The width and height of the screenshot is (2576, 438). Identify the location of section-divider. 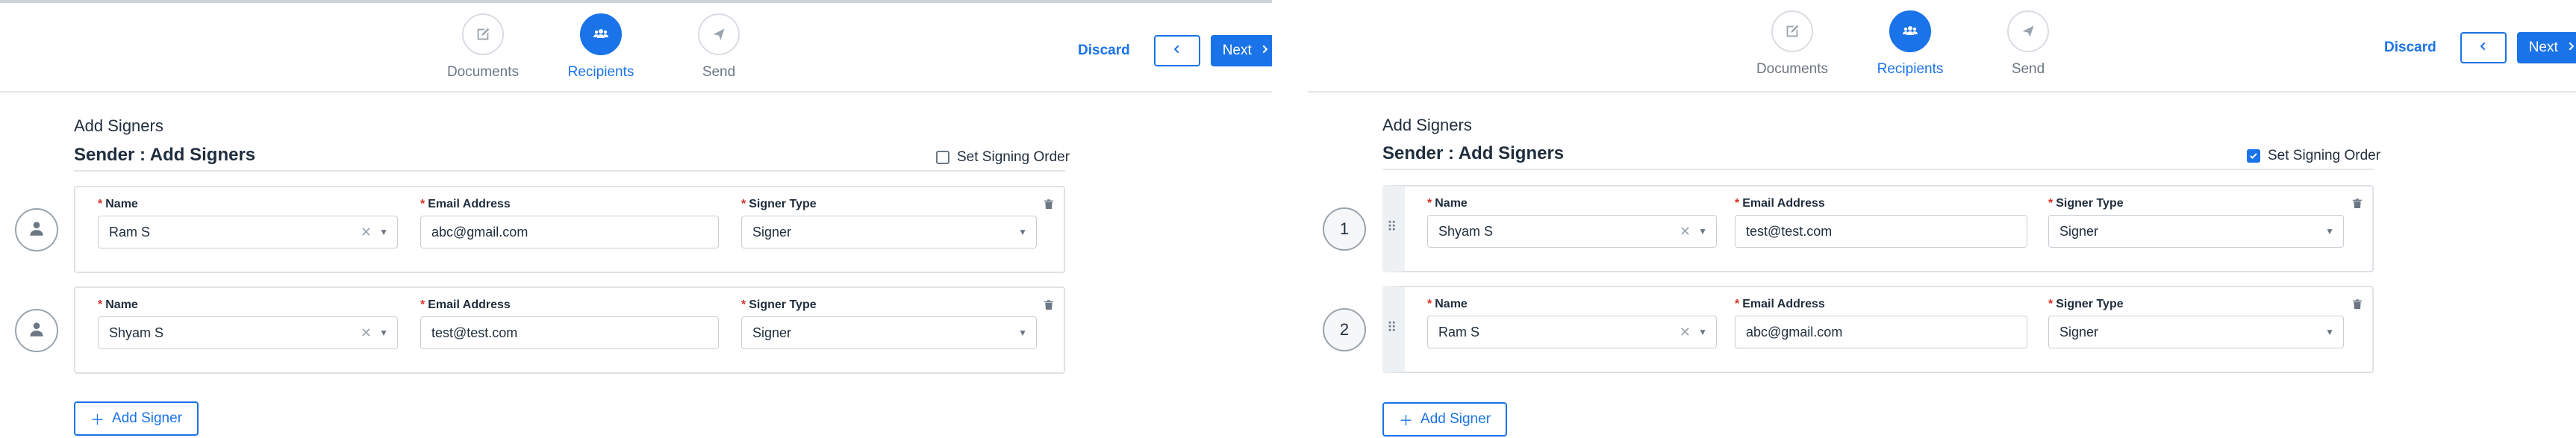
(569, 171).